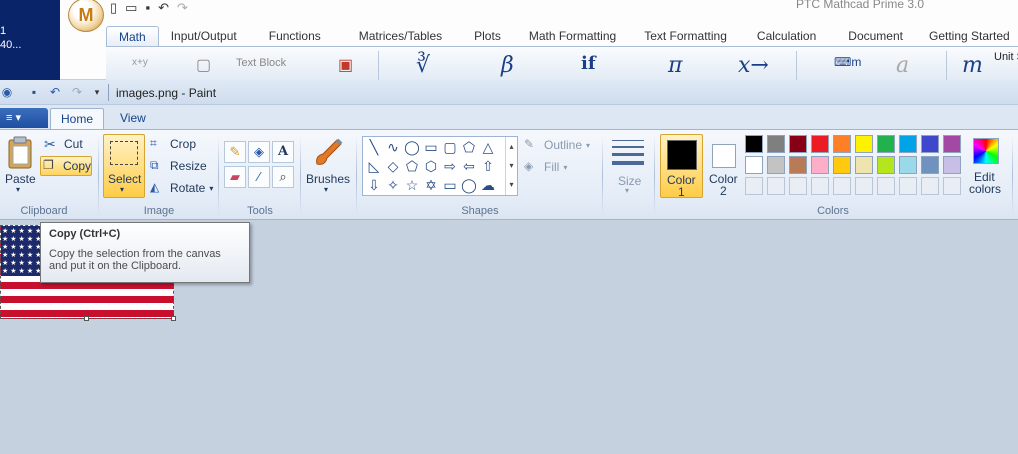  What do you see at coordinates (86, 16) in the screenshot?
I see `mathcad-logo: M` at bounding box center [86, 16].